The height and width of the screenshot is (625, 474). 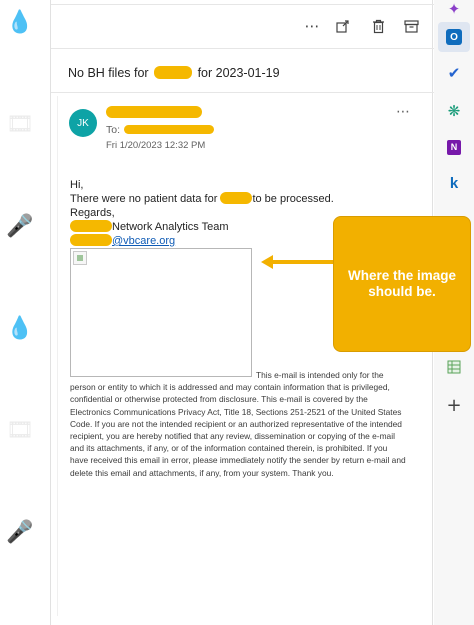 I want to click on team-line: Network Analytics Team, so click(x=202, y=227).